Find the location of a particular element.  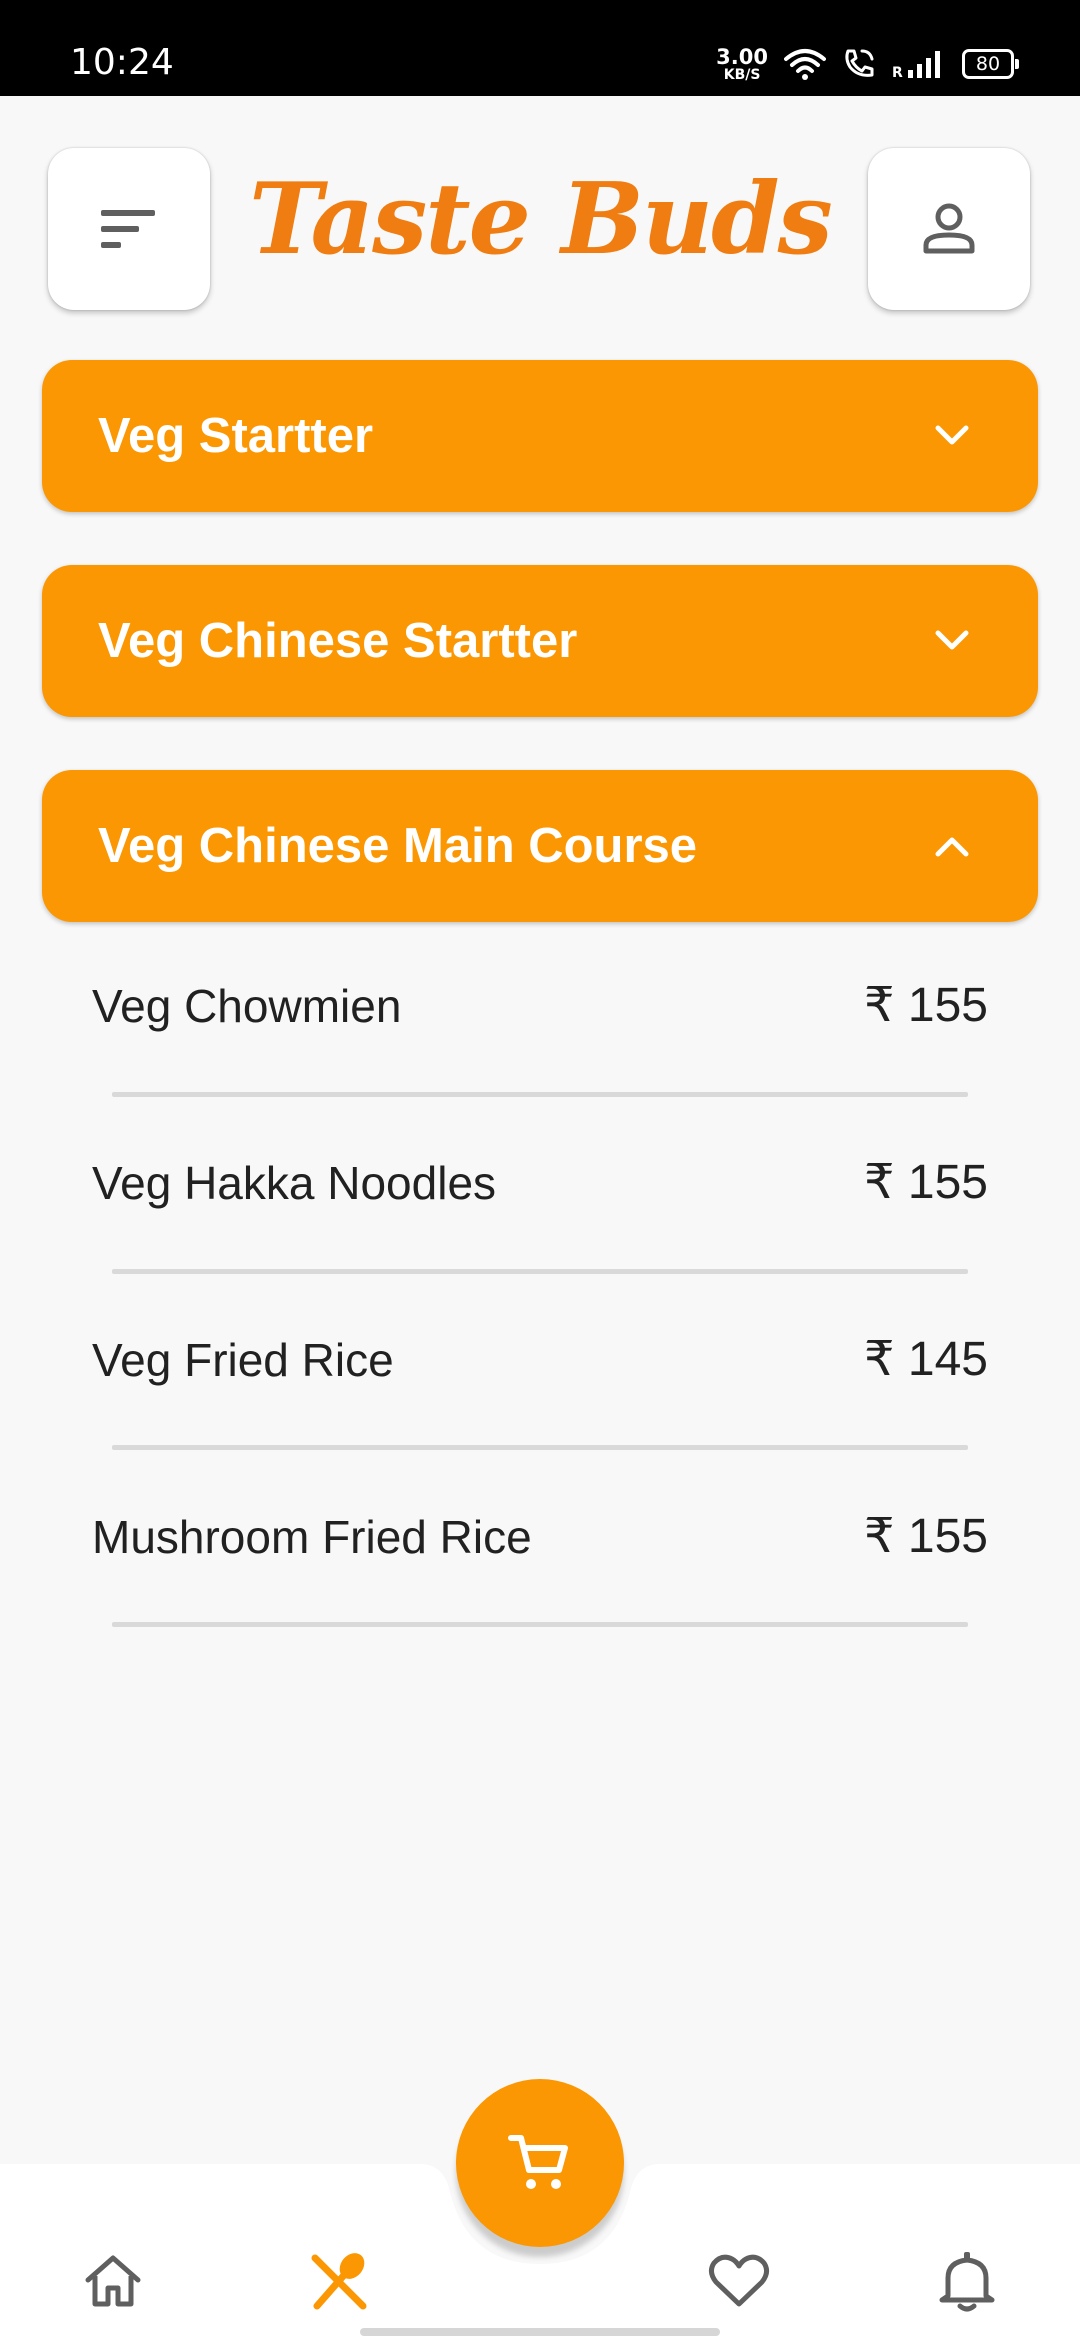

status-icons: 3.00 KB/S R 80 is located at coordinates (867, 64).